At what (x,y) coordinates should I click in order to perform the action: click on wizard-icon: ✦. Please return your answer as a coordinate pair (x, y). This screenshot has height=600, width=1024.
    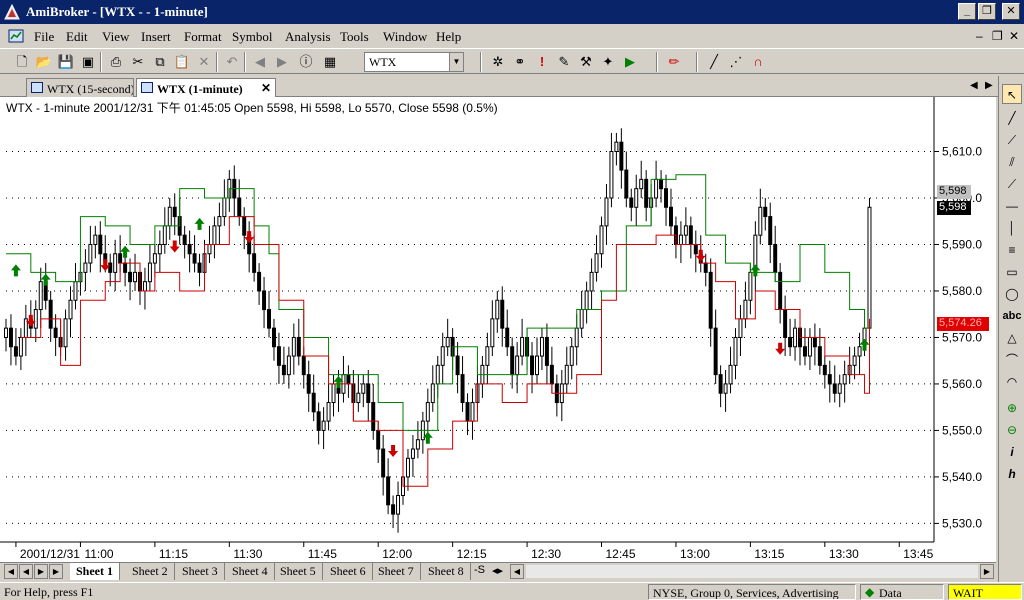
    Looking at the image, I should click on (608, 62).